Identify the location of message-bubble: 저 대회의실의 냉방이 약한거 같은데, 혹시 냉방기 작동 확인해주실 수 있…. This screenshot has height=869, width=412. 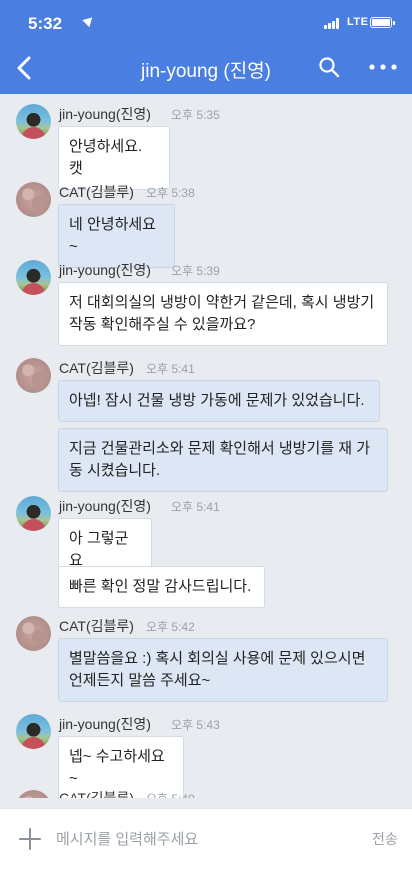
(223, 314).